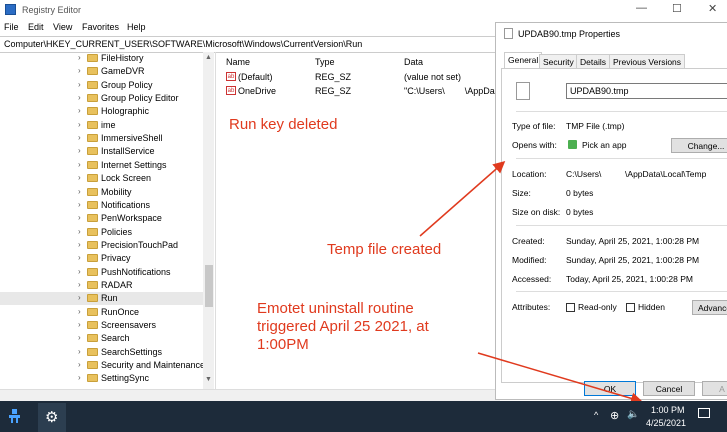  What do you see at coordinates (363, 416) in the screenshot?
I see `taskbar: ⚙ ^ ⊕ 🔈 1:00 PM 4/25/2021` at bounding box center [363, 416].